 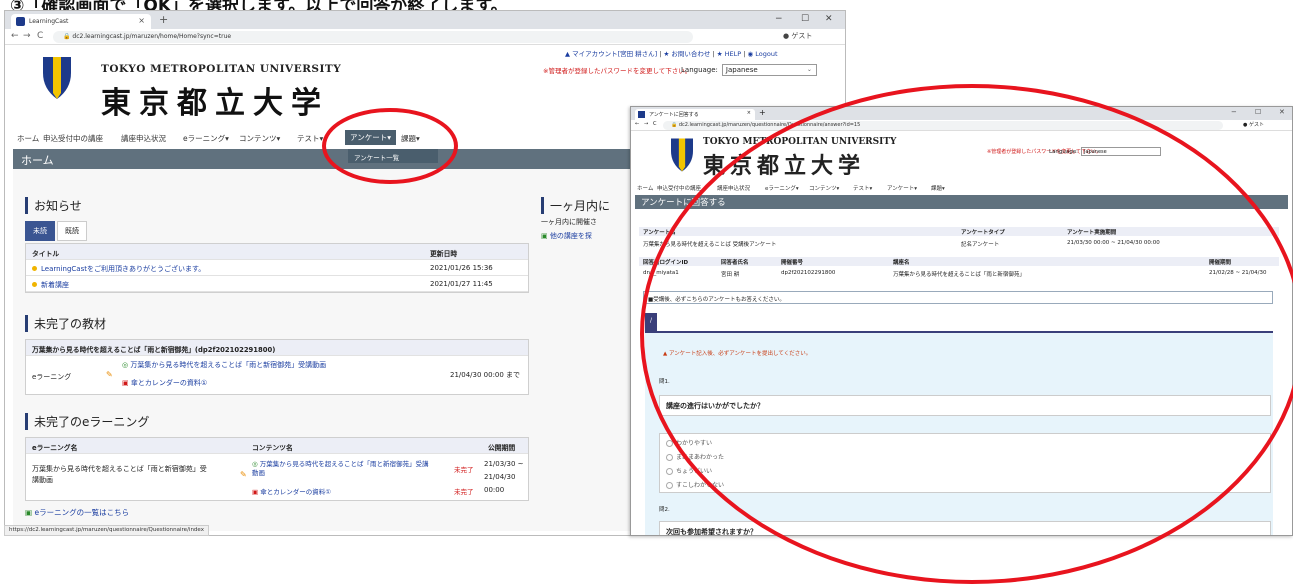 I want to click on status-badge: 未完了, so click(x=464, y=492).